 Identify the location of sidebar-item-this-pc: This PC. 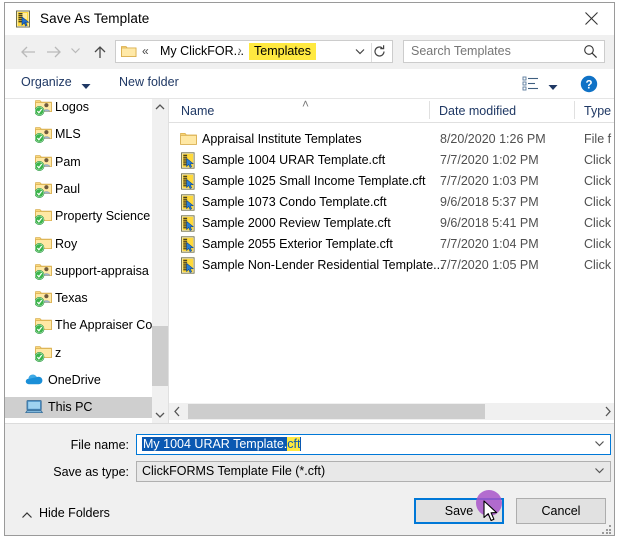
(78, 408).